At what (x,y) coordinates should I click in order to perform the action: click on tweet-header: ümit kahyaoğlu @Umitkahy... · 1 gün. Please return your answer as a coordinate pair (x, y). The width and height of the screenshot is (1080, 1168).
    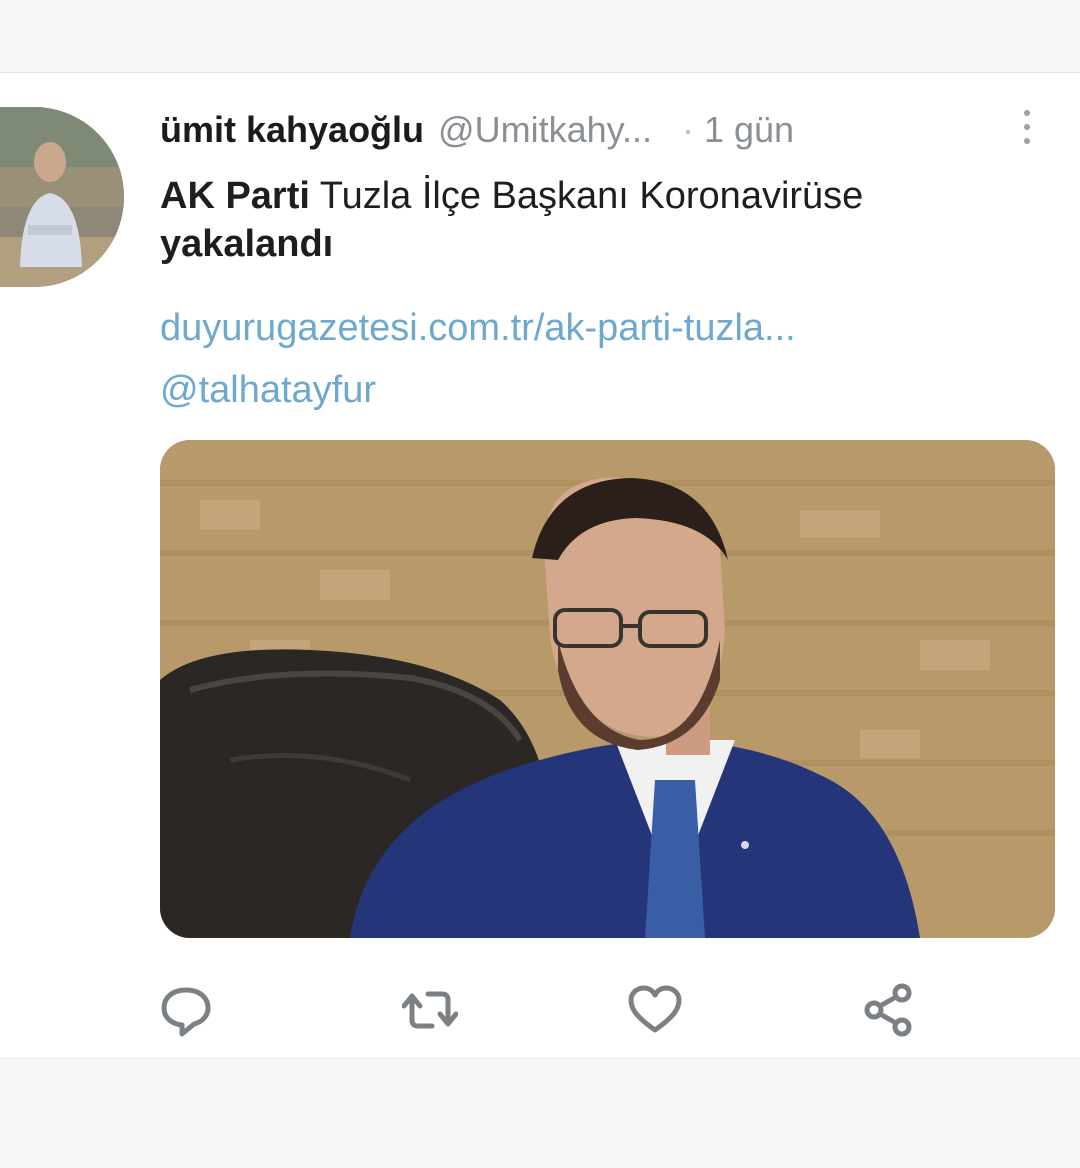
    Looking at the image, I should click on (477, 130).